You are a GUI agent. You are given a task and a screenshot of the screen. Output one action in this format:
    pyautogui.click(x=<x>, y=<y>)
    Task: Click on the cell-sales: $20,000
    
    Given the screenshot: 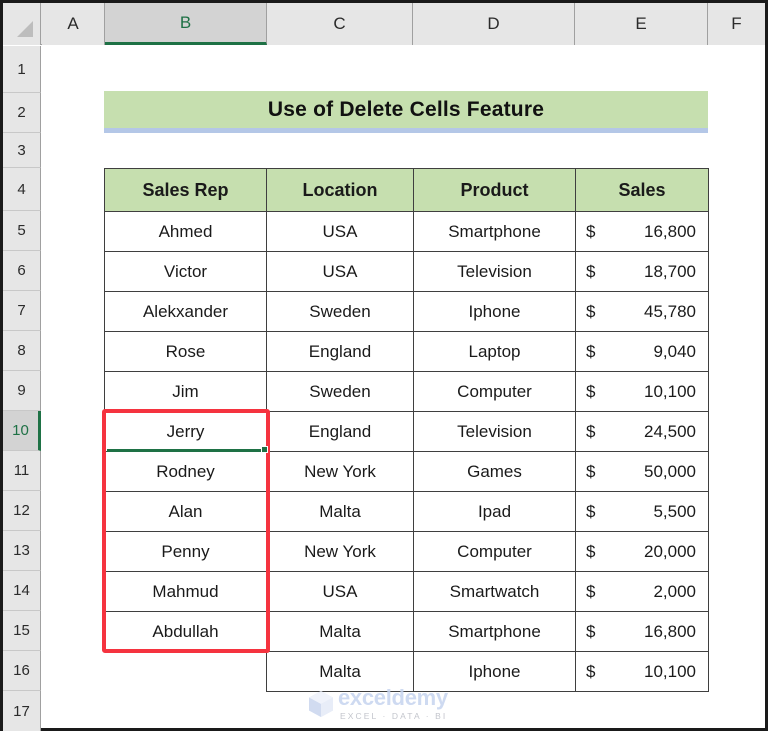 What is the action you would take?
    pyautogui.click(x=642, y=551)
    